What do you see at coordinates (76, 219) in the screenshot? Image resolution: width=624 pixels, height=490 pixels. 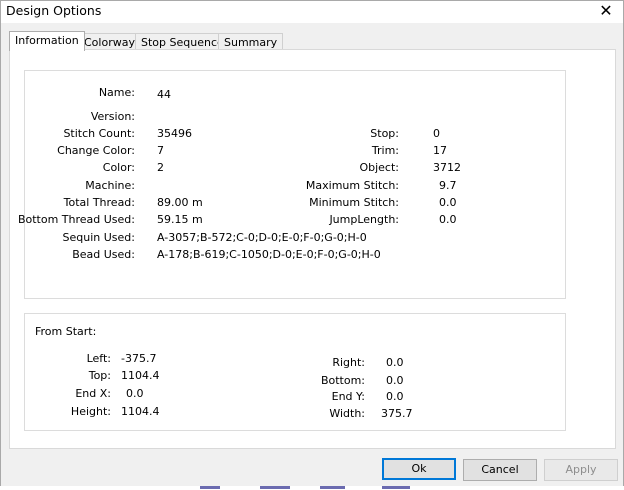 I see `bottom-thread-label: Bottom Thread Used:` at bounding box center [76, 219].